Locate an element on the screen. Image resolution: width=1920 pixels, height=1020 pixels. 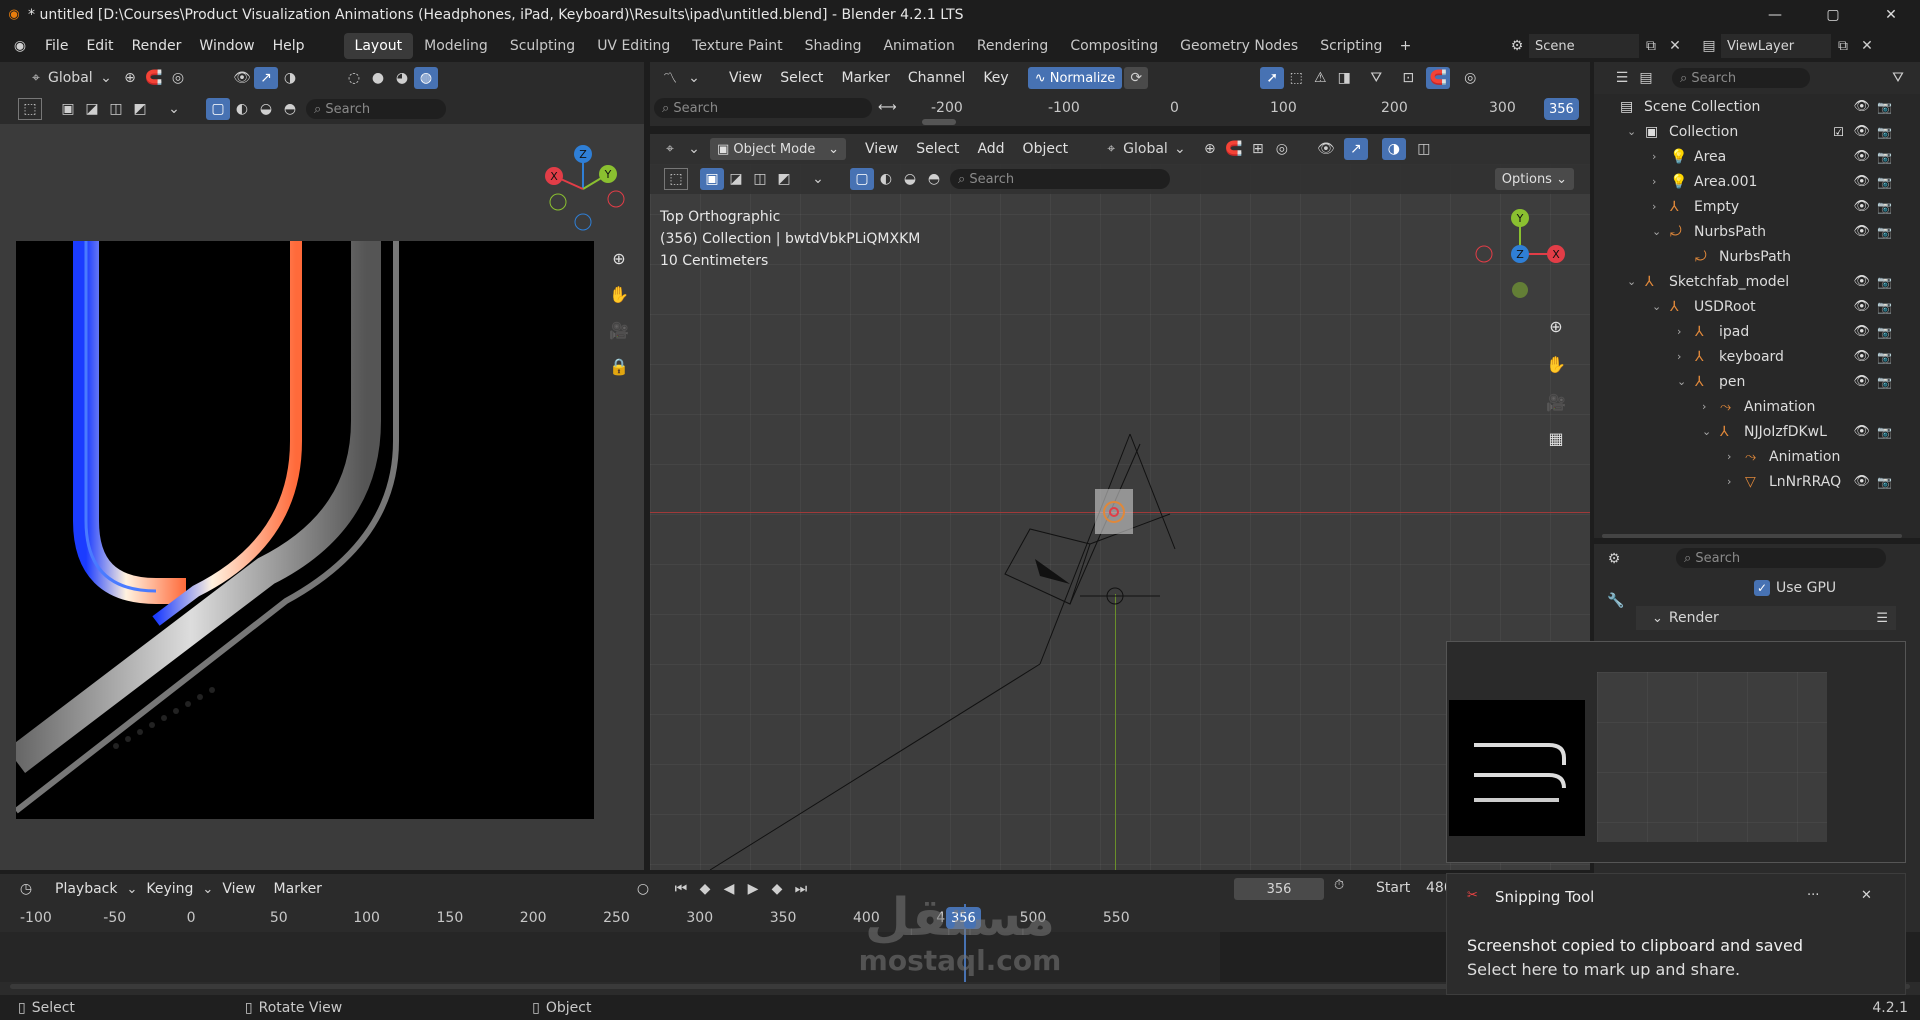
delete-scene-icon: ✕ is located at coordinates (1675, 46).